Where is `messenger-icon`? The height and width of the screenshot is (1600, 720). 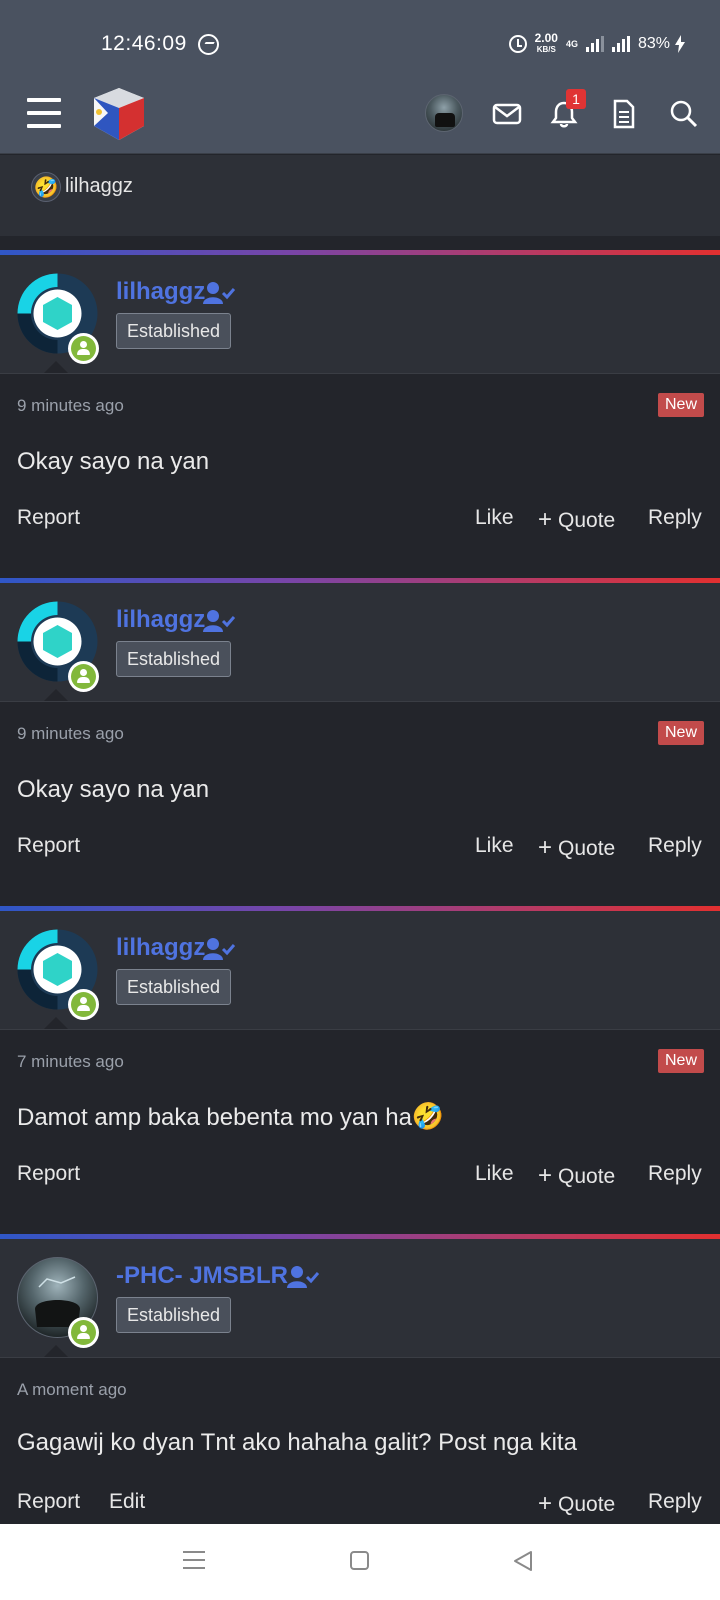
messenger-icon is located at coordinates (208, 44).